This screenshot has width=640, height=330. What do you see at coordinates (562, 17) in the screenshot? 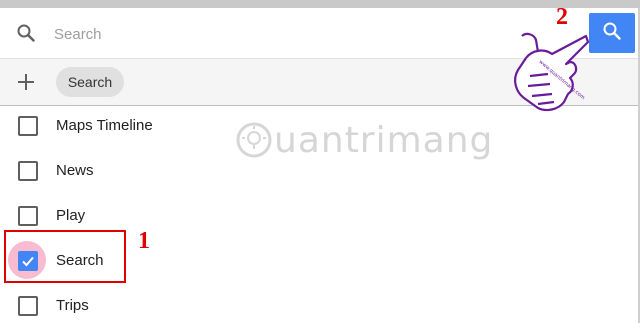
I see `annotation-step-2: 2` at bounding box center [562, 17].